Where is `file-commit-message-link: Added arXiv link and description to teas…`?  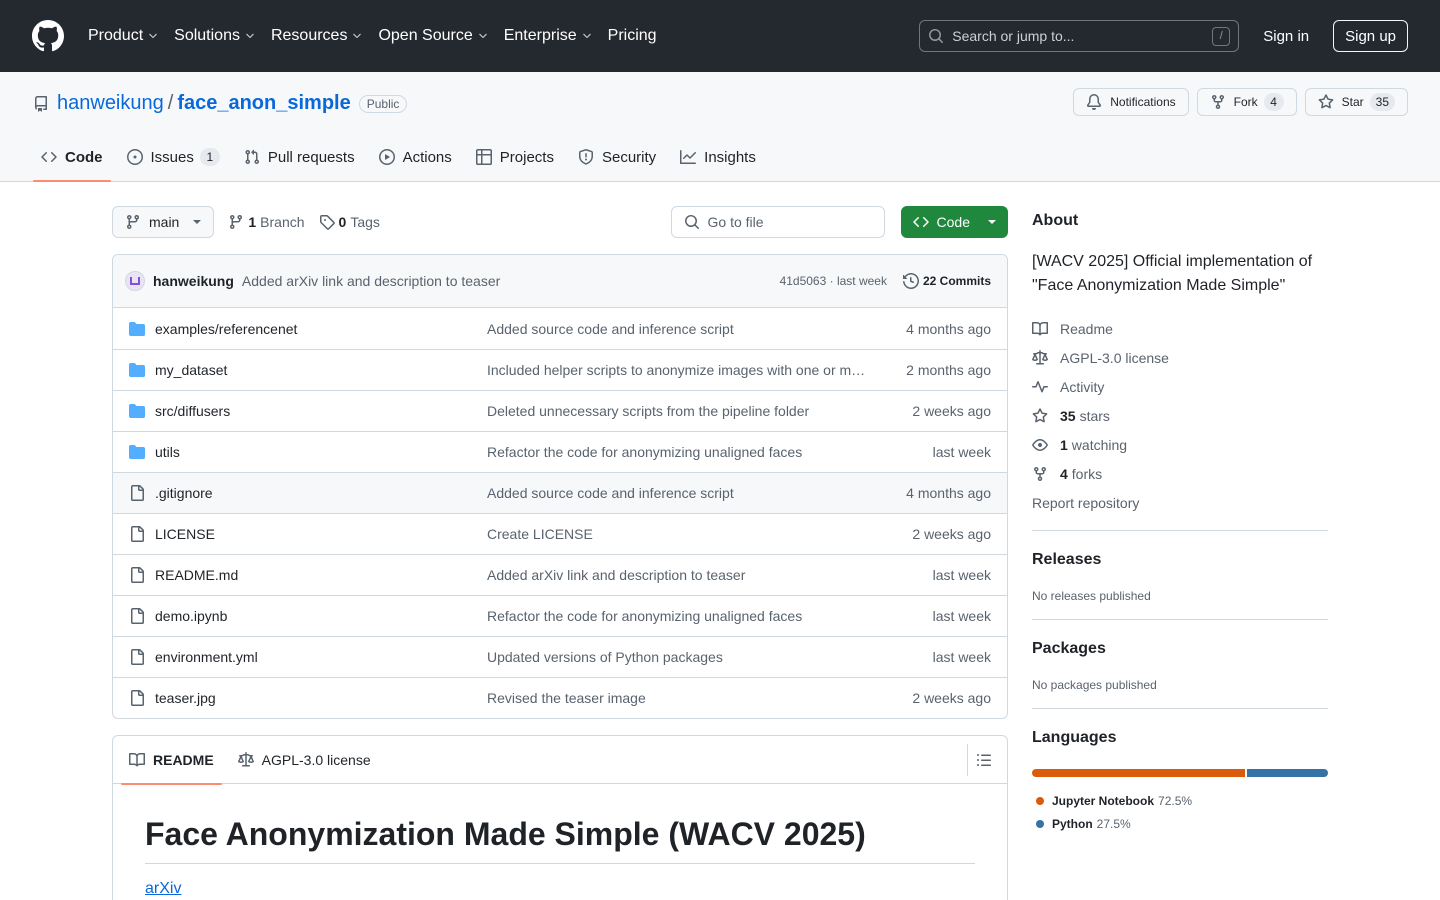 file-commit-message-link: Added arXiv link and description to teas… is located at coordinates (680, 575).